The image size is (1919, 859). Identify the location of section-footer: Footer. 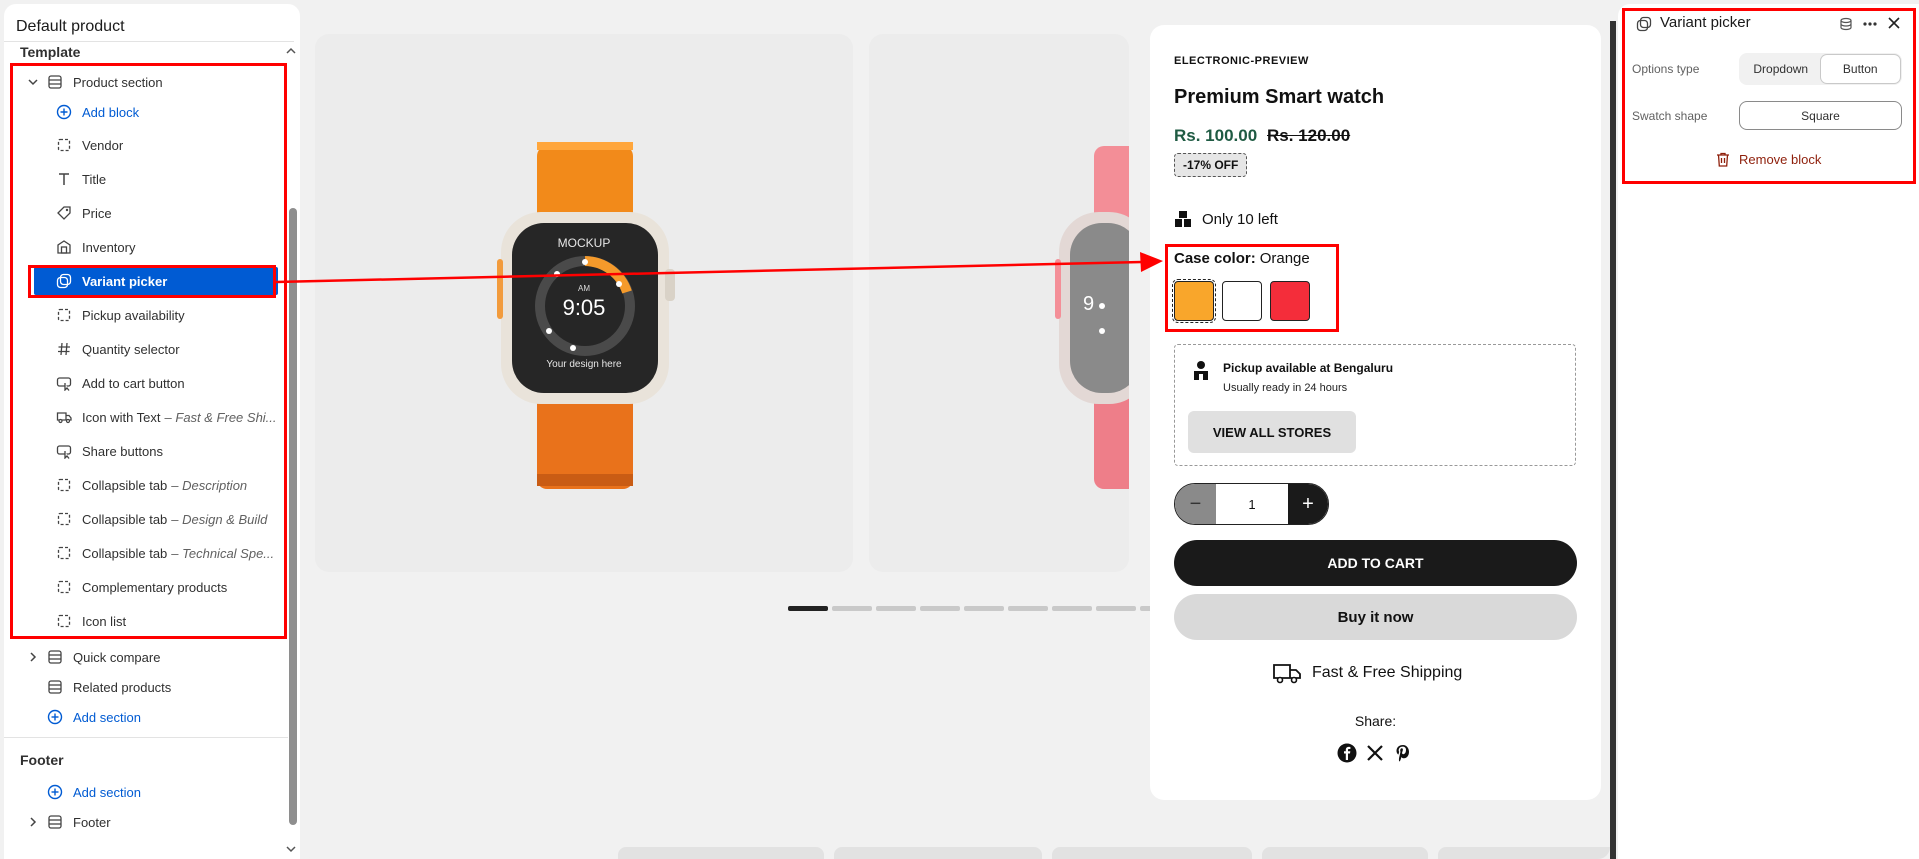
(156, 822).